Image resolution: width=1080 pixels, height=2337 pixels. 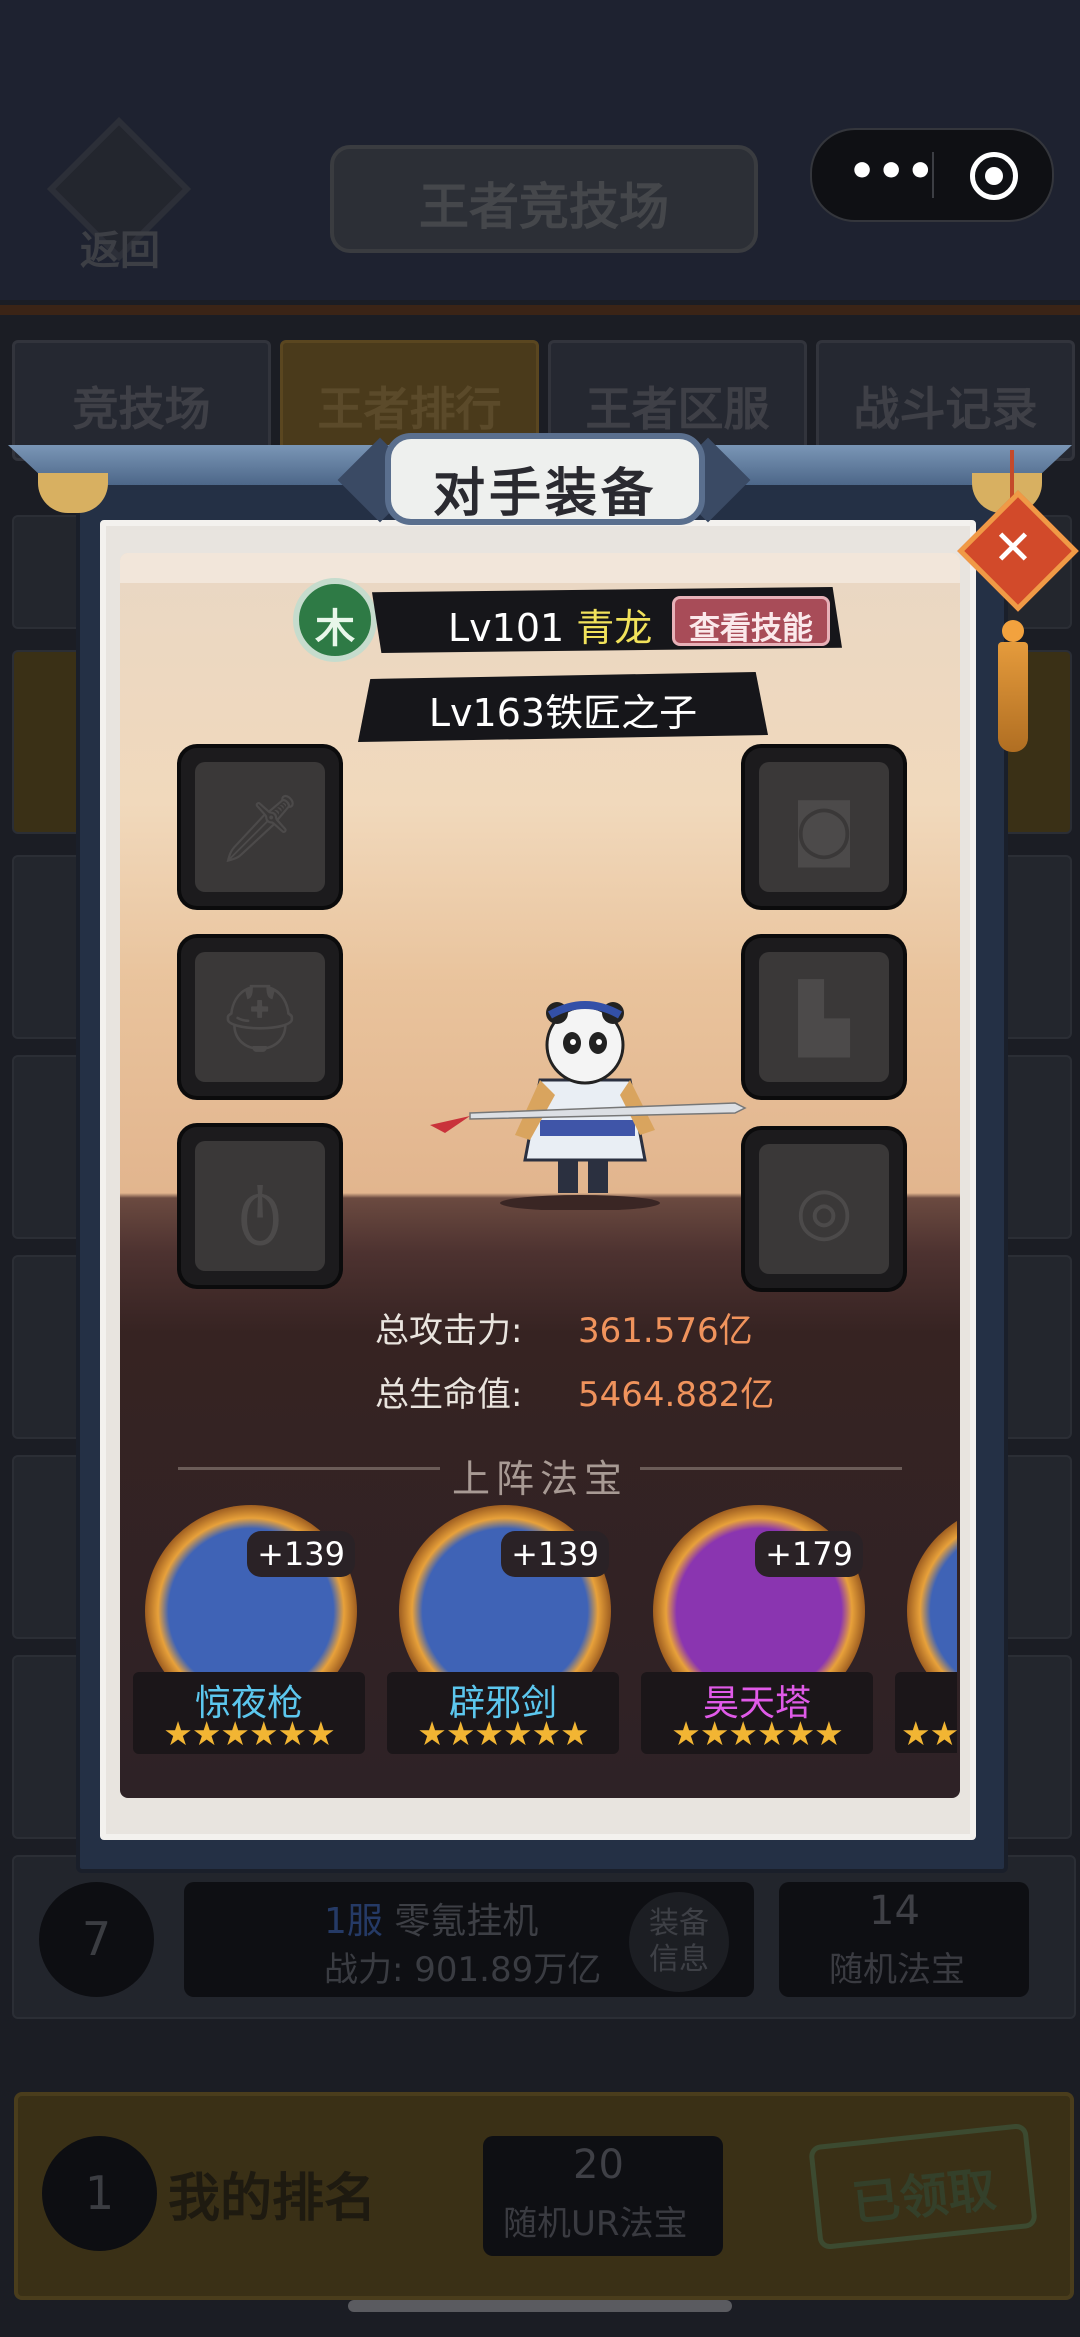 What do you see at coordinates (994, 176) in the screenshot?
I see `target-icon` at bounding box center [994, 176].